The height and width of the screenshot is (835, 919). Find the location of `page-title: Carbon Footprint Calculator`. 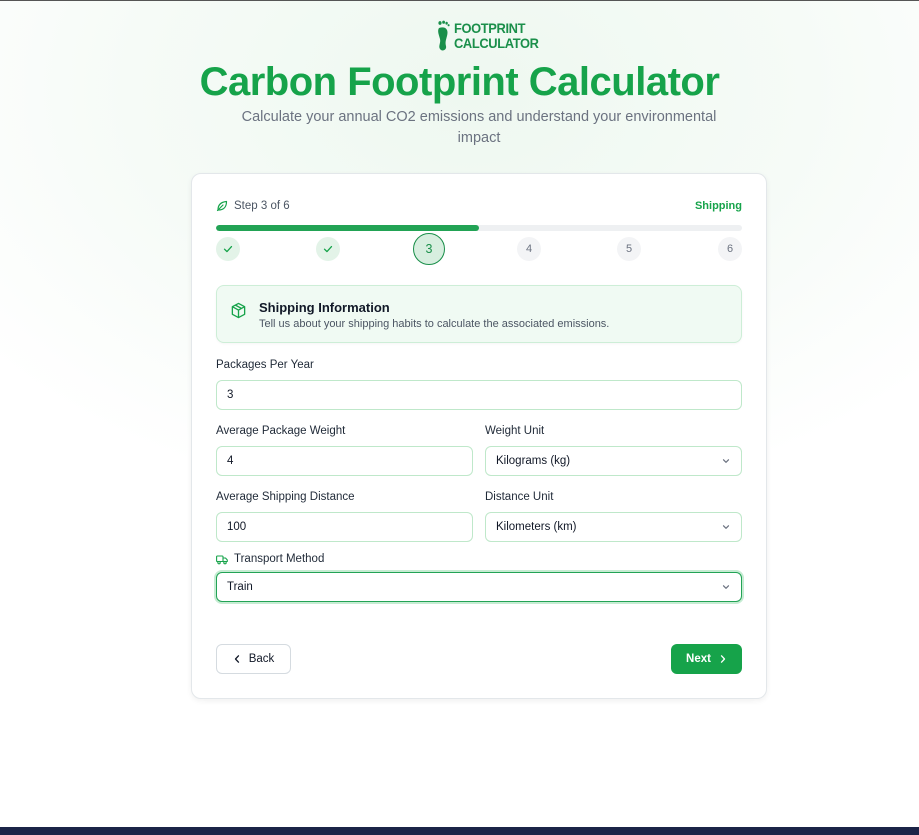

page-title: Carbon Footprint Calculator is located at coordinates (459, 82).